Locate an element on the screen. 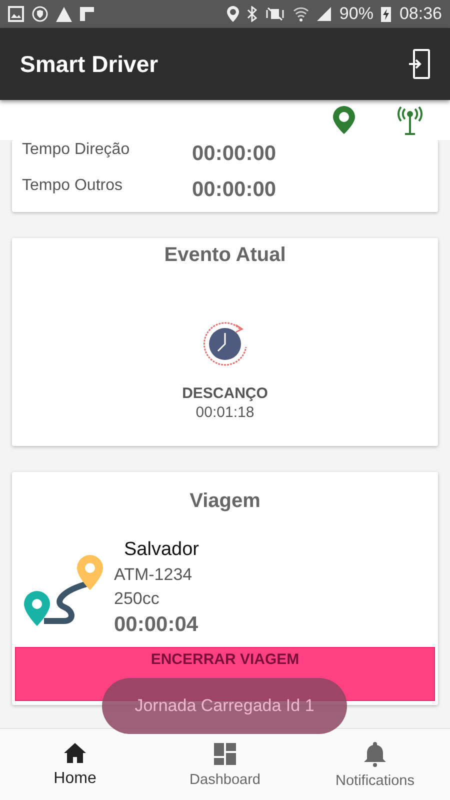 The height and width of the screenshot is (800, 450). city-name: Salvador is located at coordinates (161, 550).